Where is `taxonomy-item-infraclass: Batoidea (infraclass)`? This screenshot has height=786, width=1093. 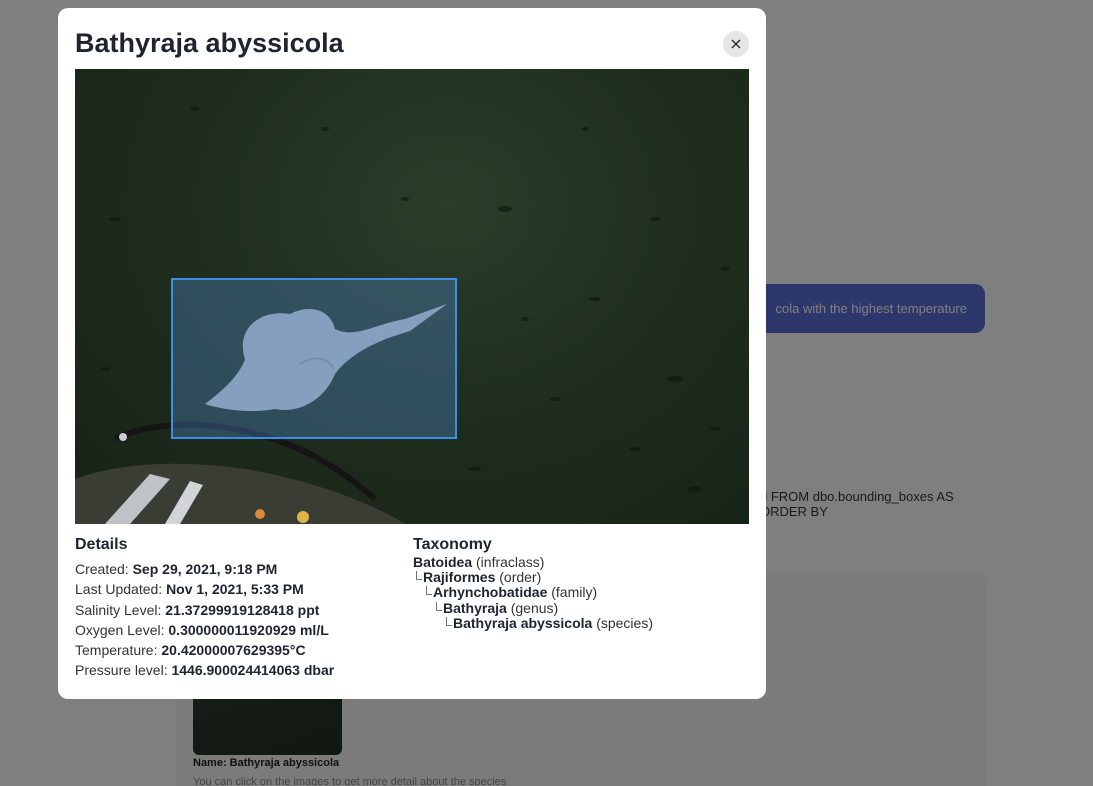 taxonomy-item-infraclass: Batoidea (infraclass) is located at coordinates (583, 562).